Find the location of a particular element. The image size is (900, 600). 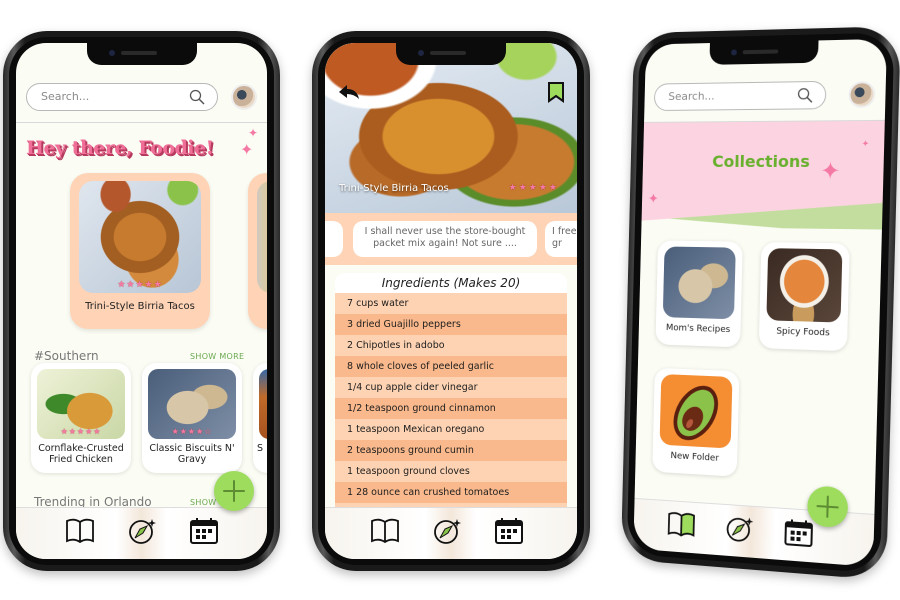

featured-recipe-card-next is located at coordinates (257, 251).